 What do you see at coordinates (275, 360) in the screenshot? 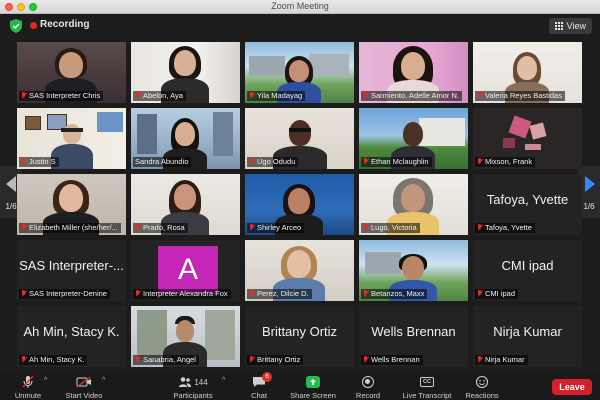
I see `participant-name-label: Brittany Ortiz` at bounding box center [275, 360].